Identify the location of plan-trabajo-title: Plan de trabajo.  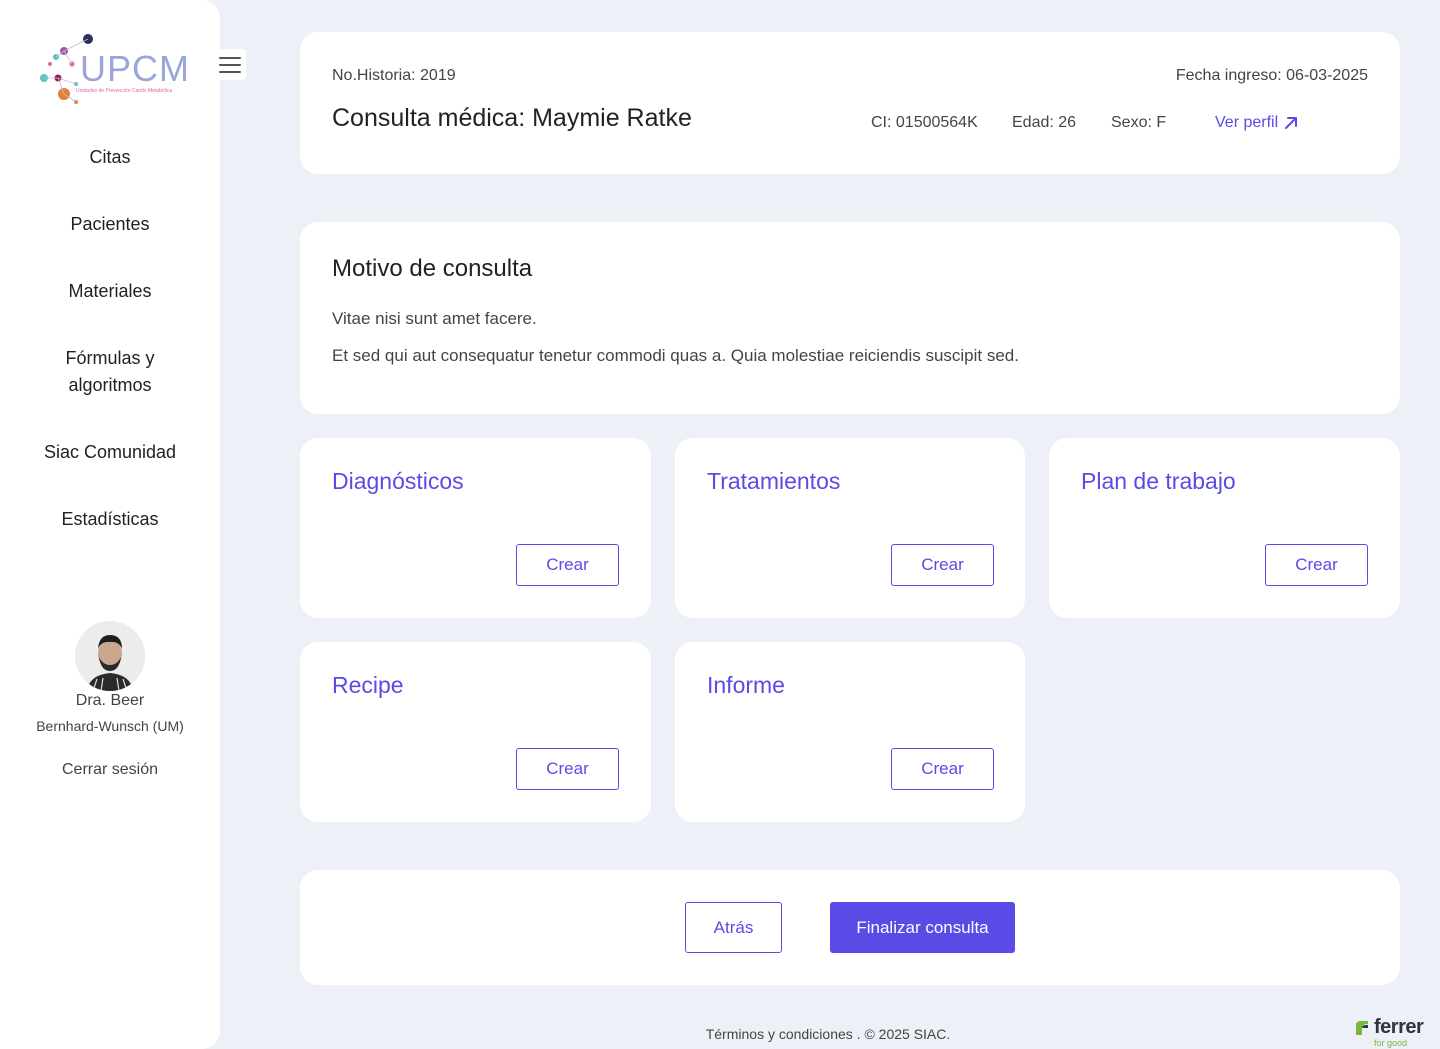
(1158, 481).